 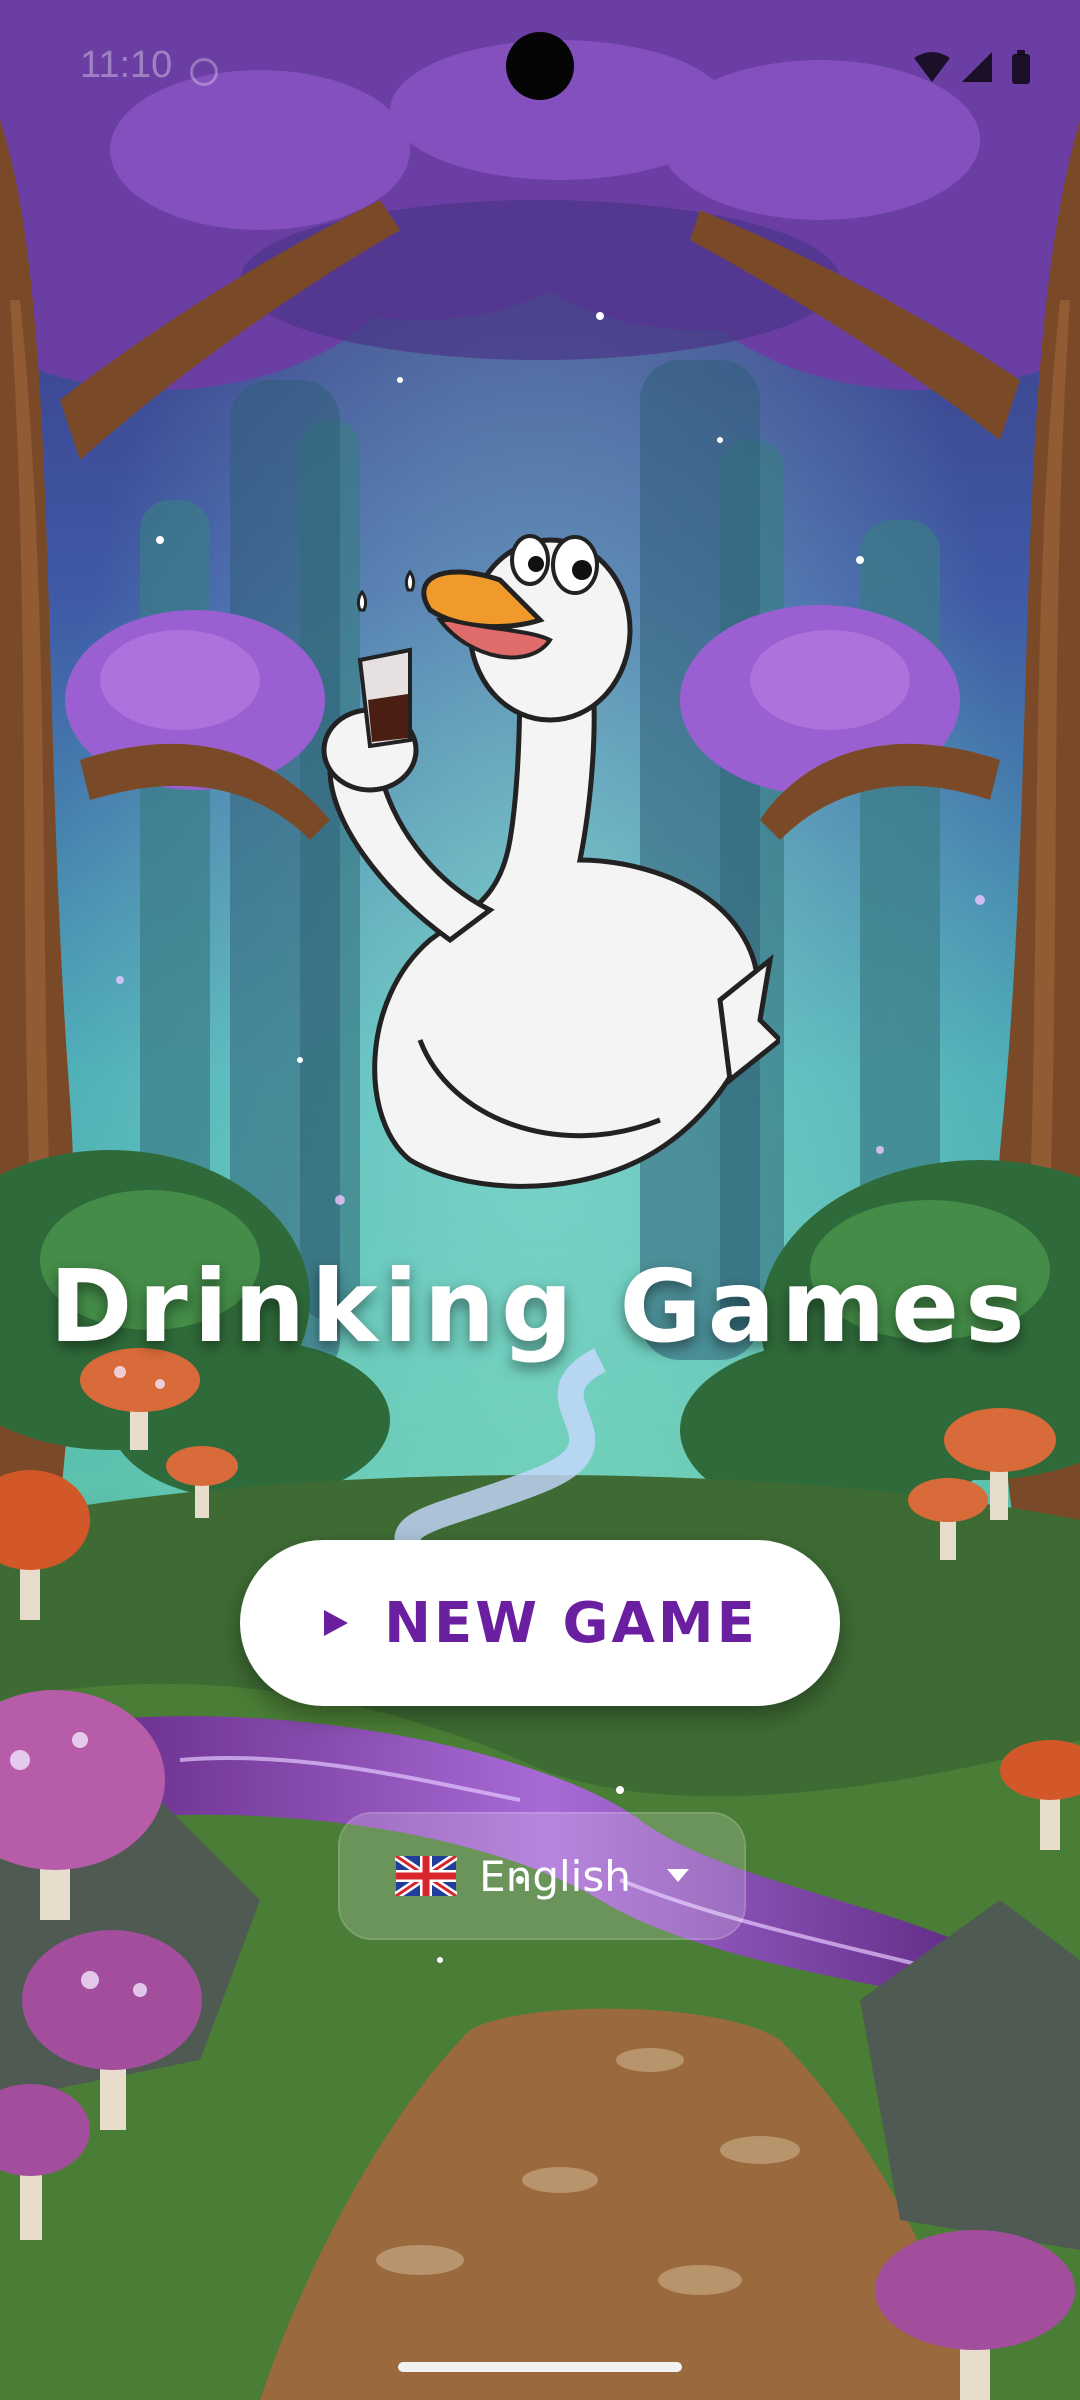 I want to click on wifi-icon, so click(x=932, y=67).